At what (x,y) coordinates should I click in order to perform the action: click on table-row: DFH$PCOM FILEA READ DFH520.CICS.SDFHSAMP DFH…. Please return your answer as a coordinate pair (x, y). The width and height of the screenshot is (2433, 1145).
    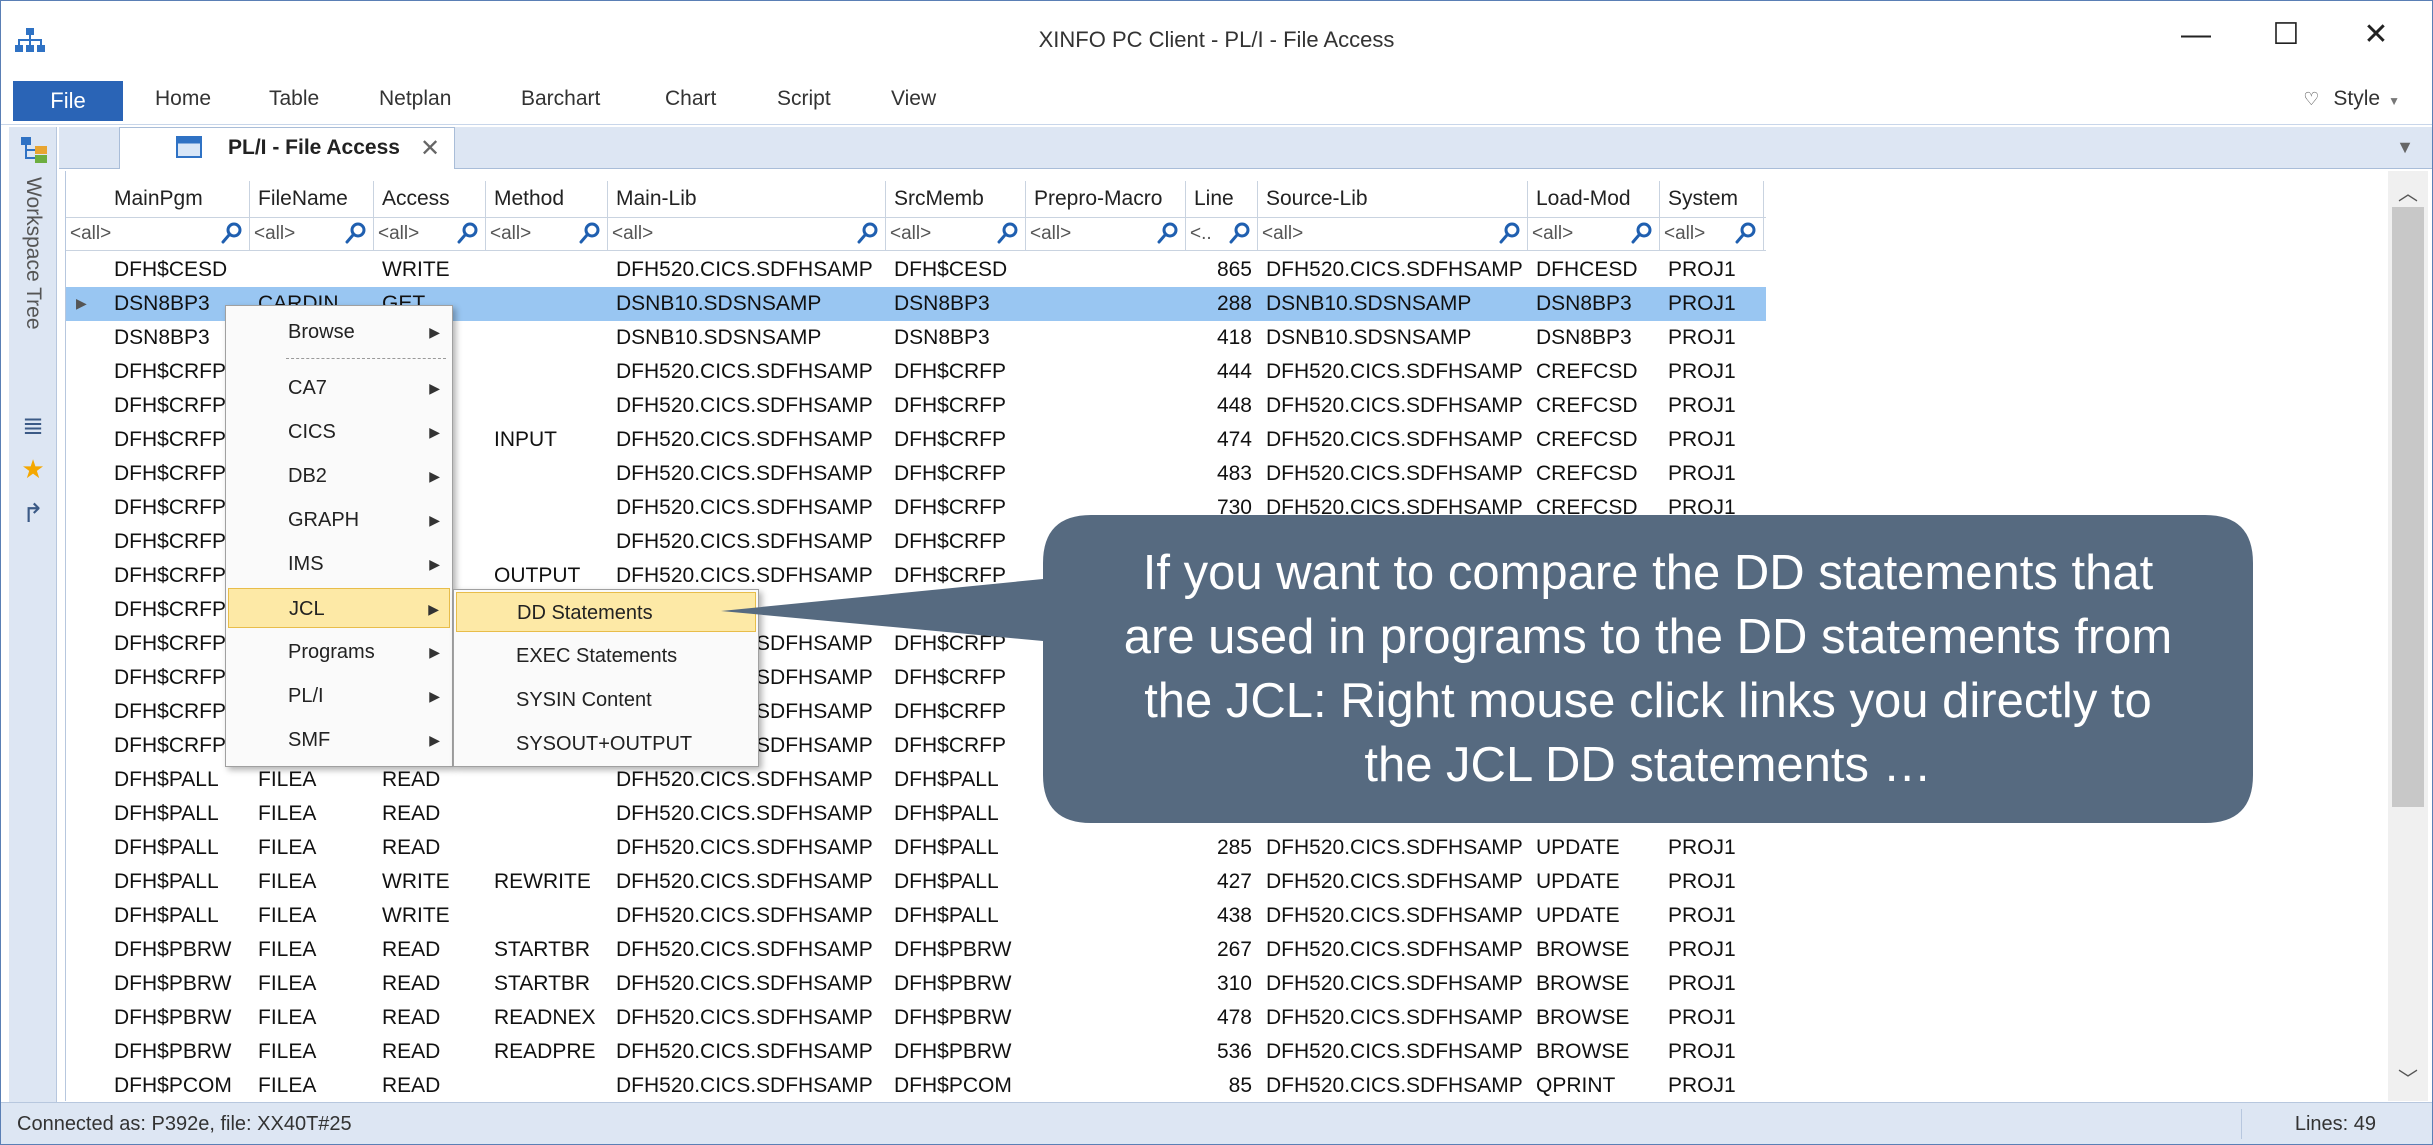
    Looking at the image, I should click on (916, 1085).